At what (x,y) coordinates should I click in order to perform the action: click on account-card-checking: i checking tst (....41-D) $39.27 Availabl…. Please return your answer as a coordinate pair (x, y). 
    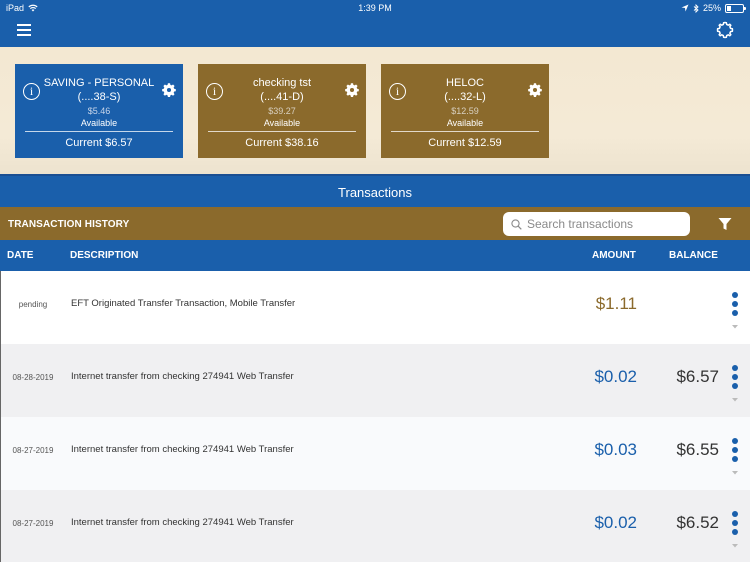
    Looking at the image, I should click on (282, 111).